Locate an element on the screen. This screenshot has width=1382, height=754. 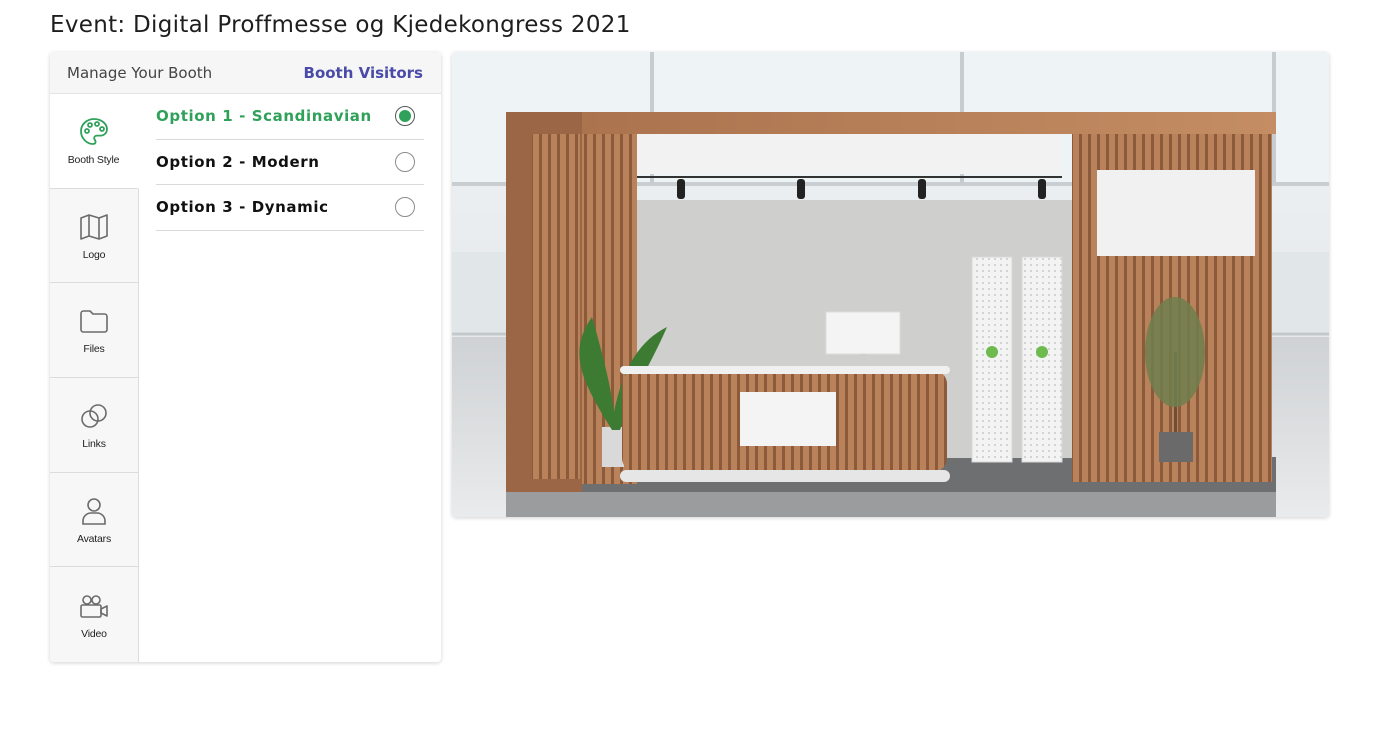
option-dynamic: Option 3 - Dynamic is located at coordinates (290, 208).